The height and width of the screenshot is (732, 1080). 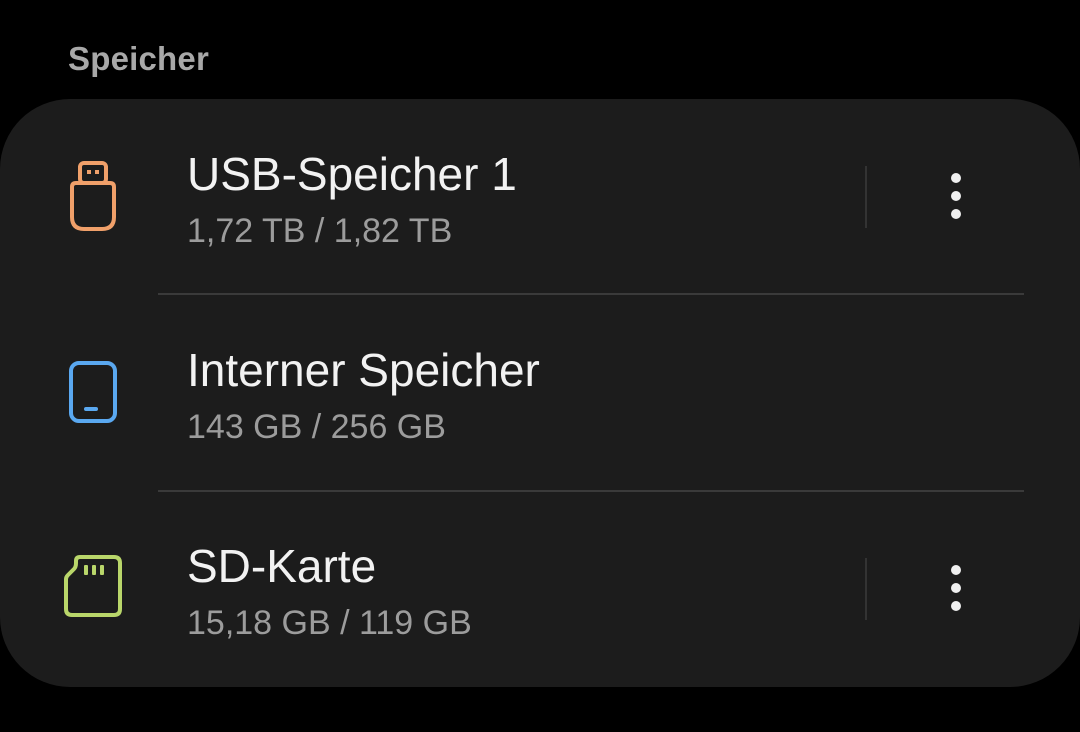 I want to click on storage-item-title: USB-Speicher 1, so click(x=352, y=174).